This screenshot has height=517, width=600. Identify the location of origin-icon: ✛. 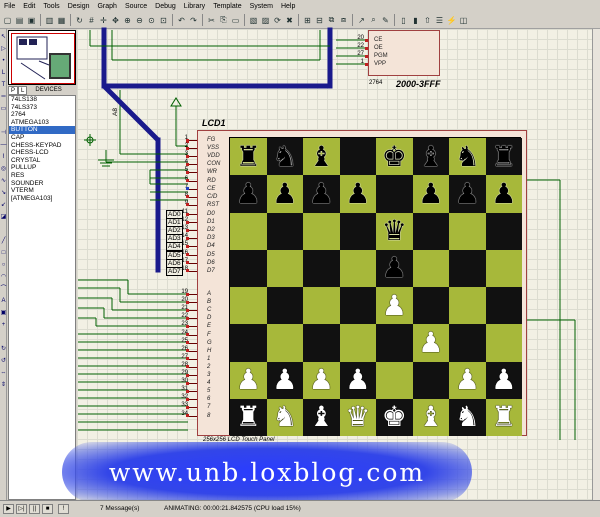
(103, 20).